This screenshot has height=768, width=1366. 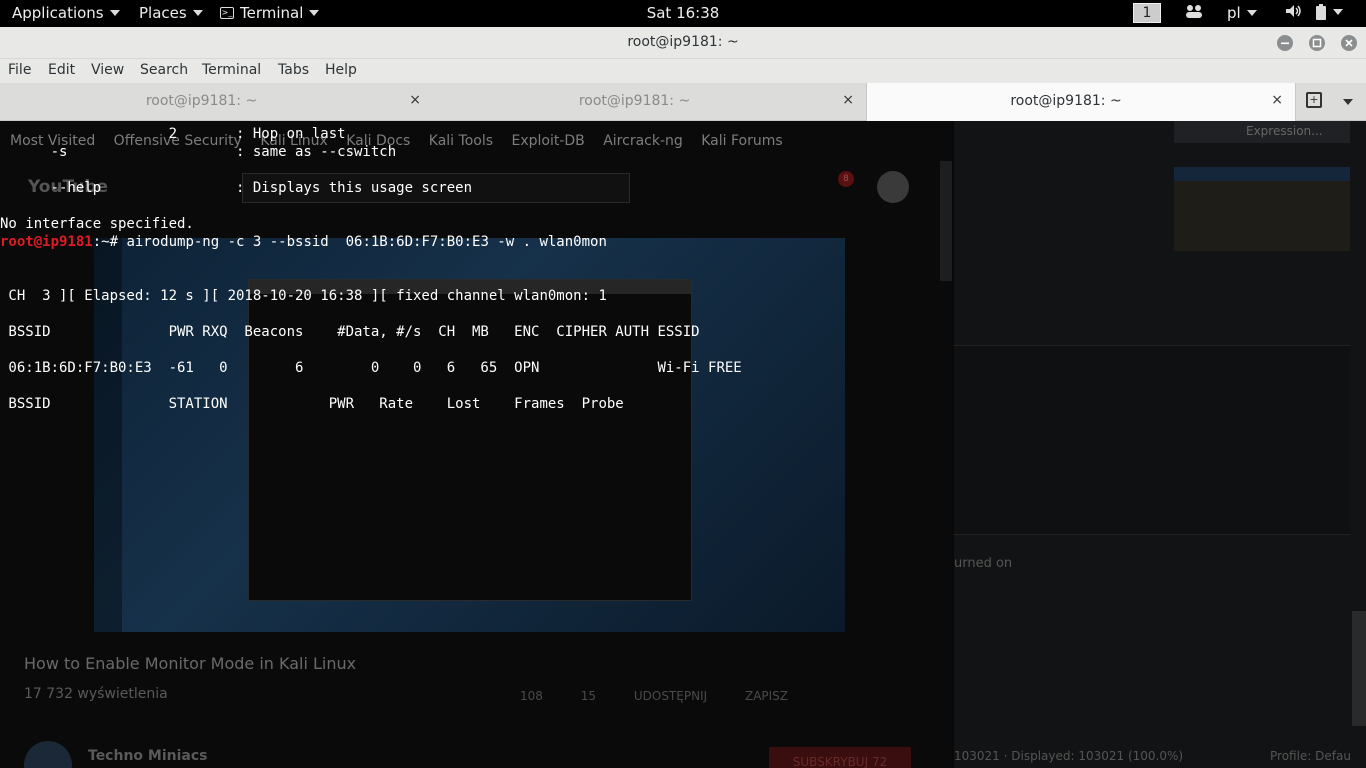 I want to click on terminal-line: --help : Displays this usage screen, so click(x=236, y=188).